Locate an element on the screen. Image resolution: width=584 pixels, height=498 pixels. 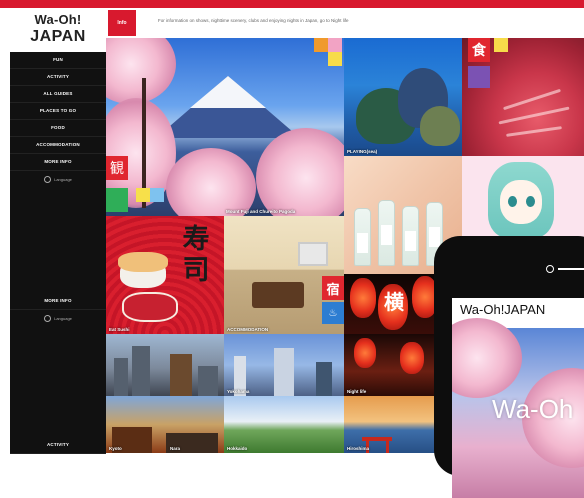
food-kanji-icon: 食 is located at coordinates (479, 50).